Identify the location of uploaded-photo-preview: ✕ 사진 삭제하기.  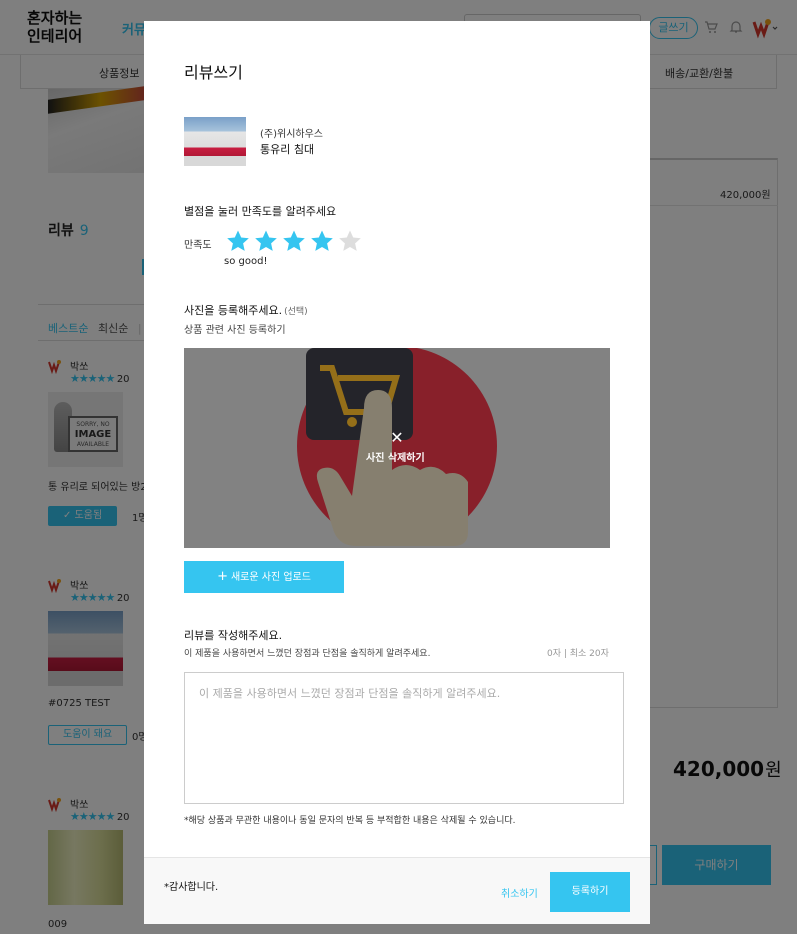
(397, 448).